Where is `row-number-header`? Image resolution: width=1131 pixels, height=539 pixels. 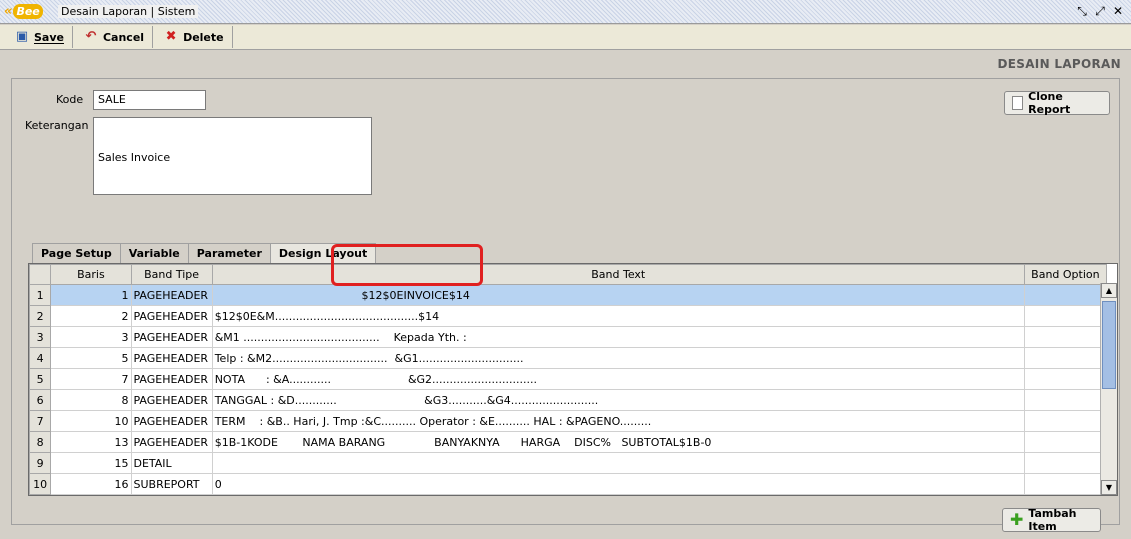
row-number-header is located at coordinates (40, 274).